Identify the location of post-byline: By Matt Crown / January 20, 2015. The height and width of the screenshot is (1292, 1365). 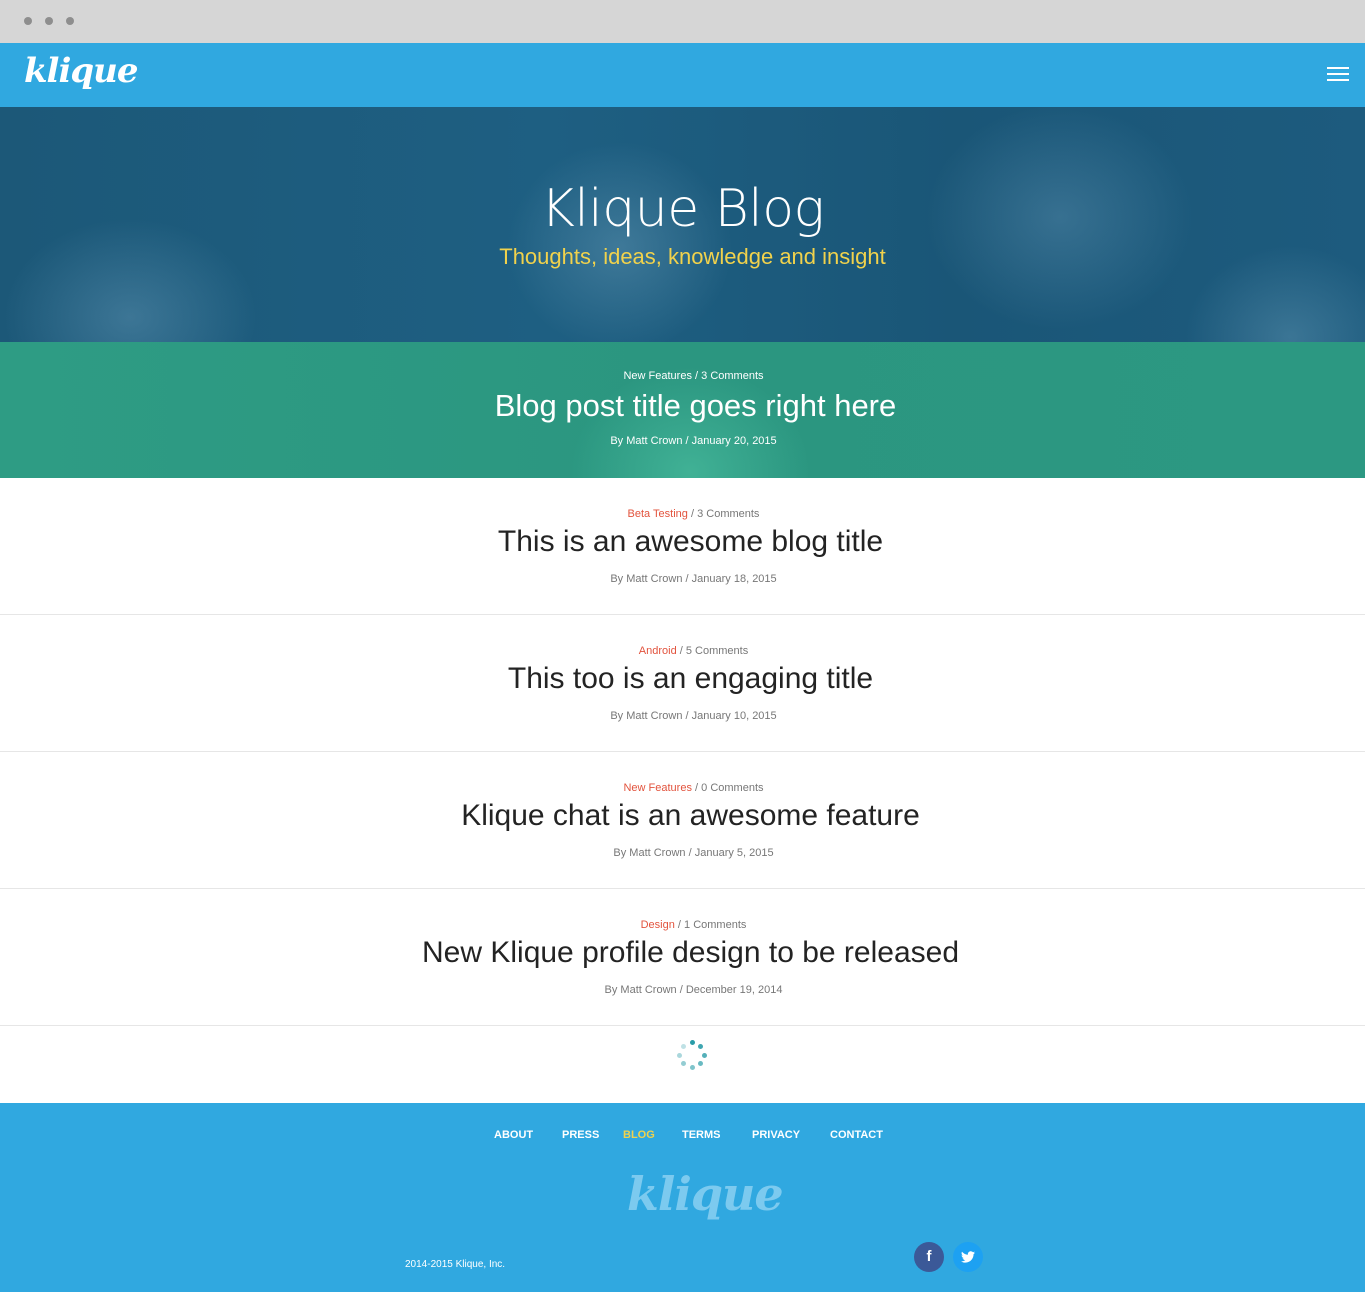
(682, 441).